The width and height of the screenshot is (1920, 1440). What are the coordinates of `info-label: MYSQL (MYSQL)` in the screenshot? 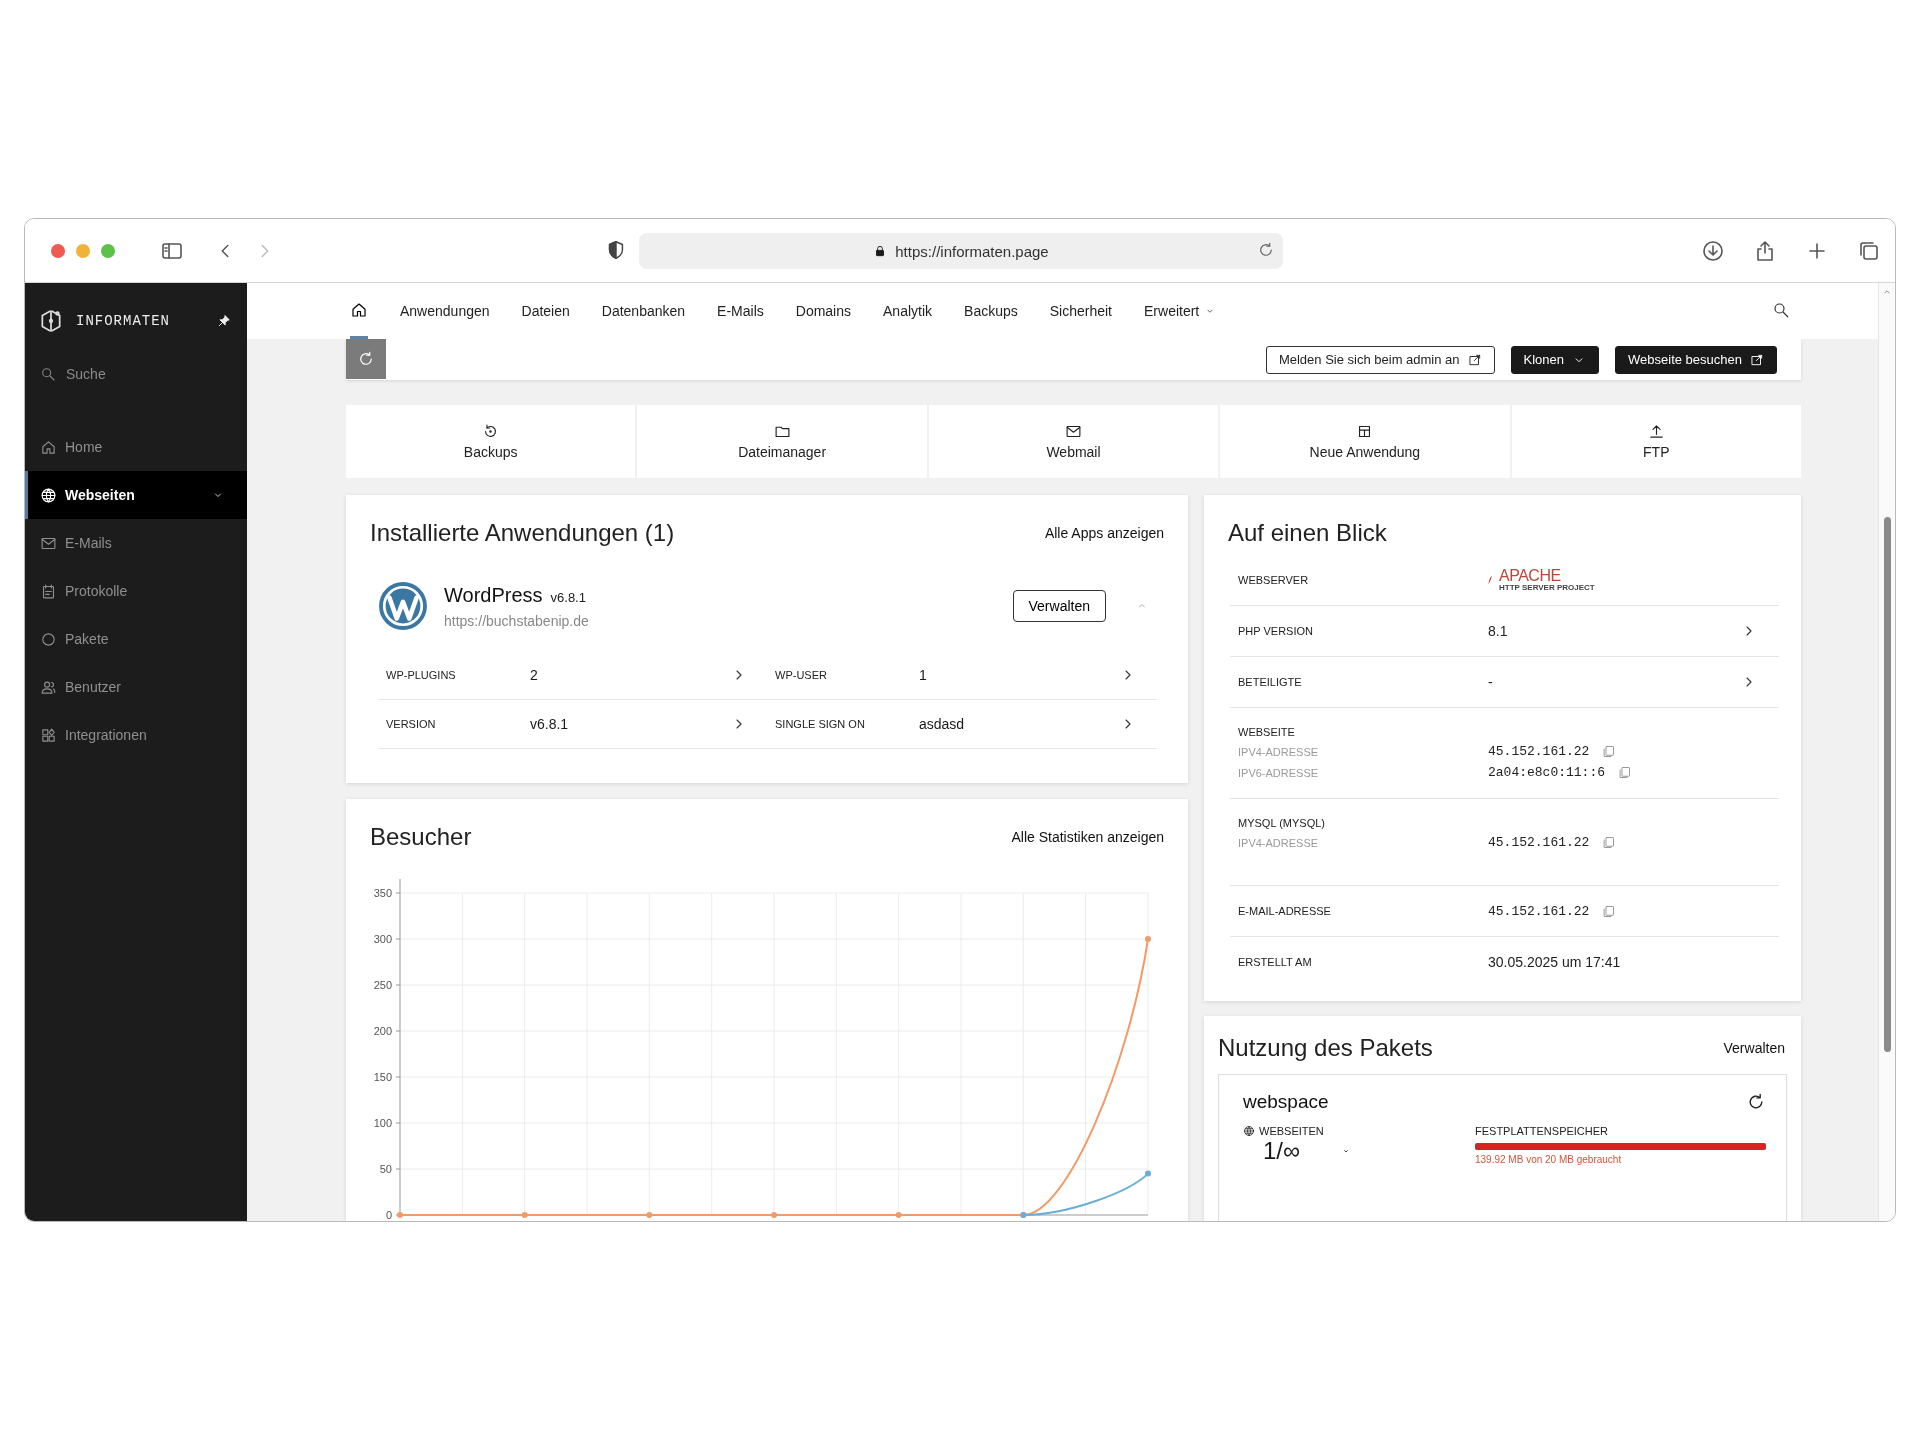 It's located at (1282, 823).